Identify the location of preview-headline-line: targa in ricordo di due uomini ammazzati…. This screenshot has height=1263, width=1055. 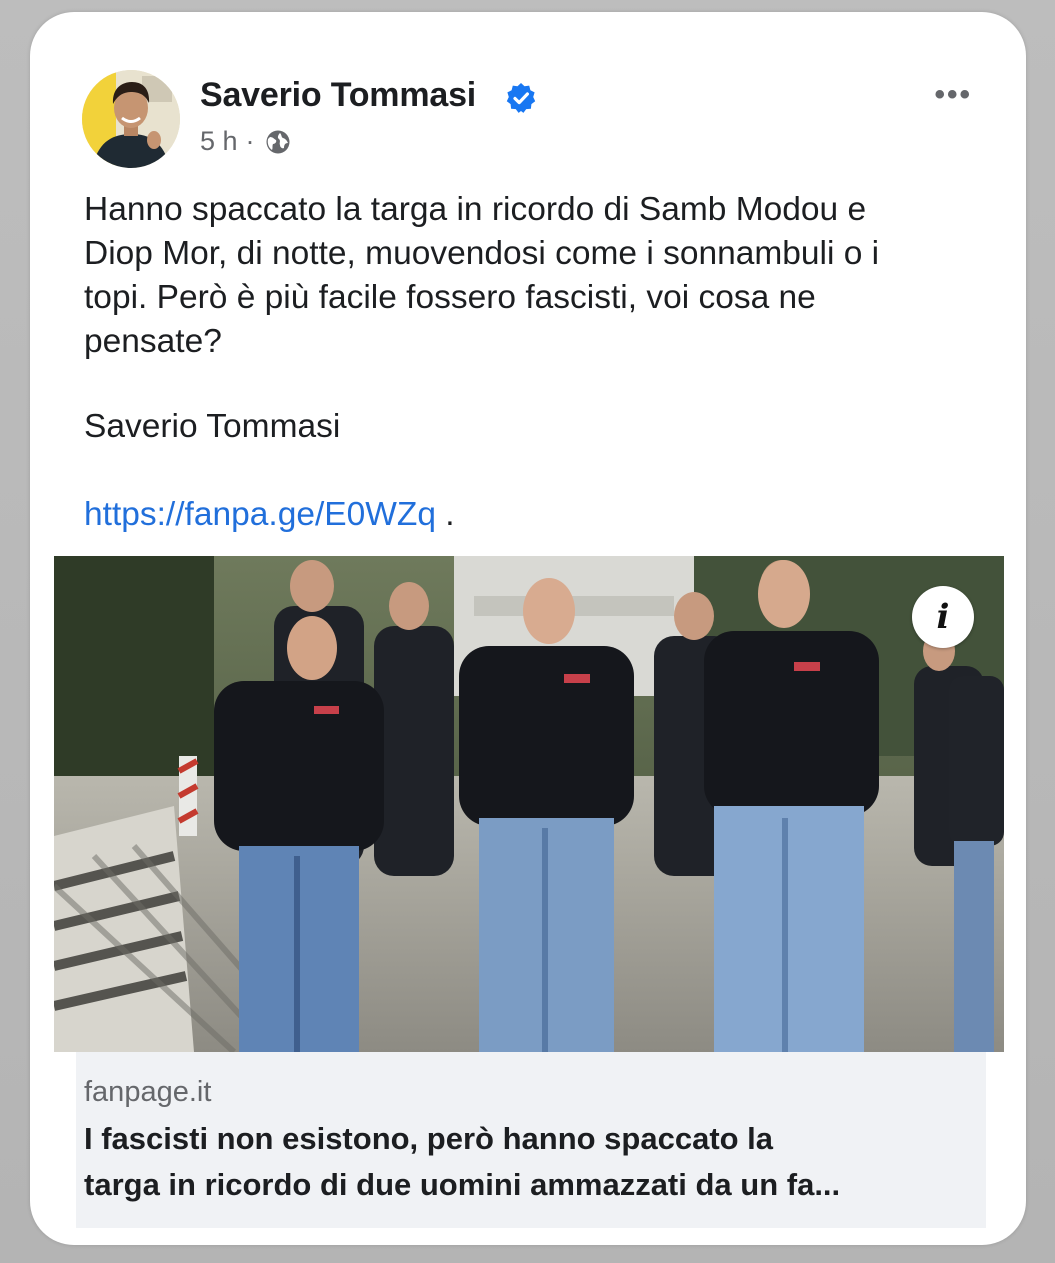
(462, 1184).